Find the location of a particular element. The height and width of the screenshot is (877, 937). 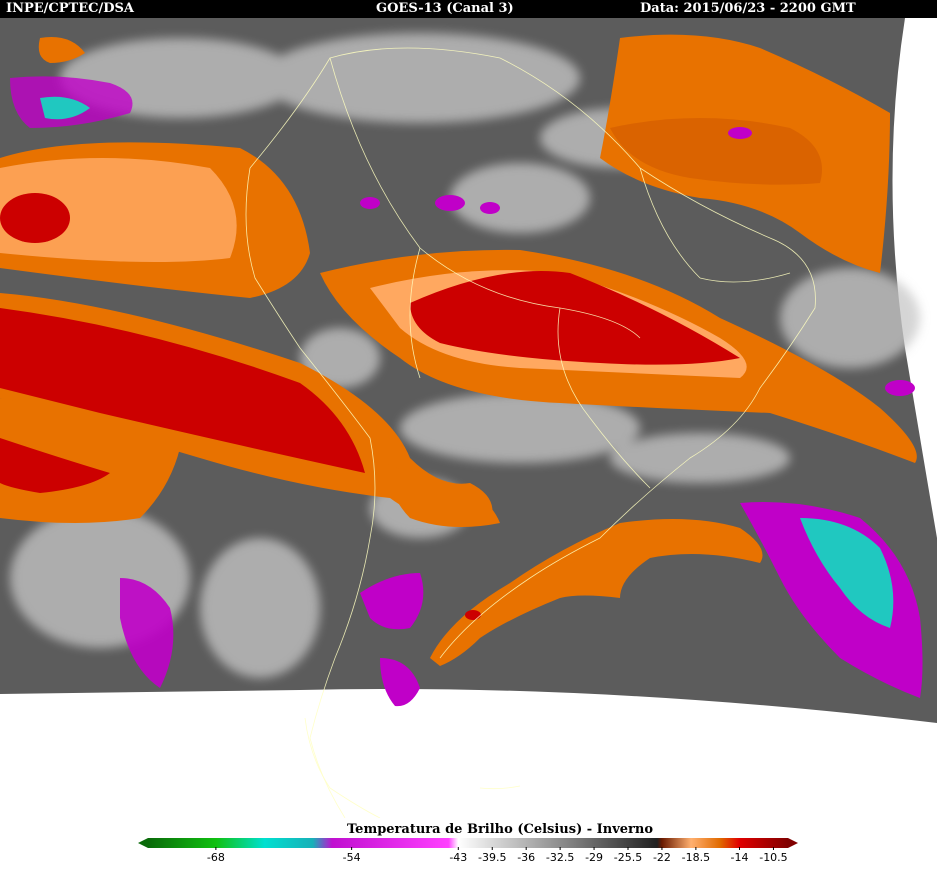

legend-tick-label: -68 is located at coordinates (215, 857).